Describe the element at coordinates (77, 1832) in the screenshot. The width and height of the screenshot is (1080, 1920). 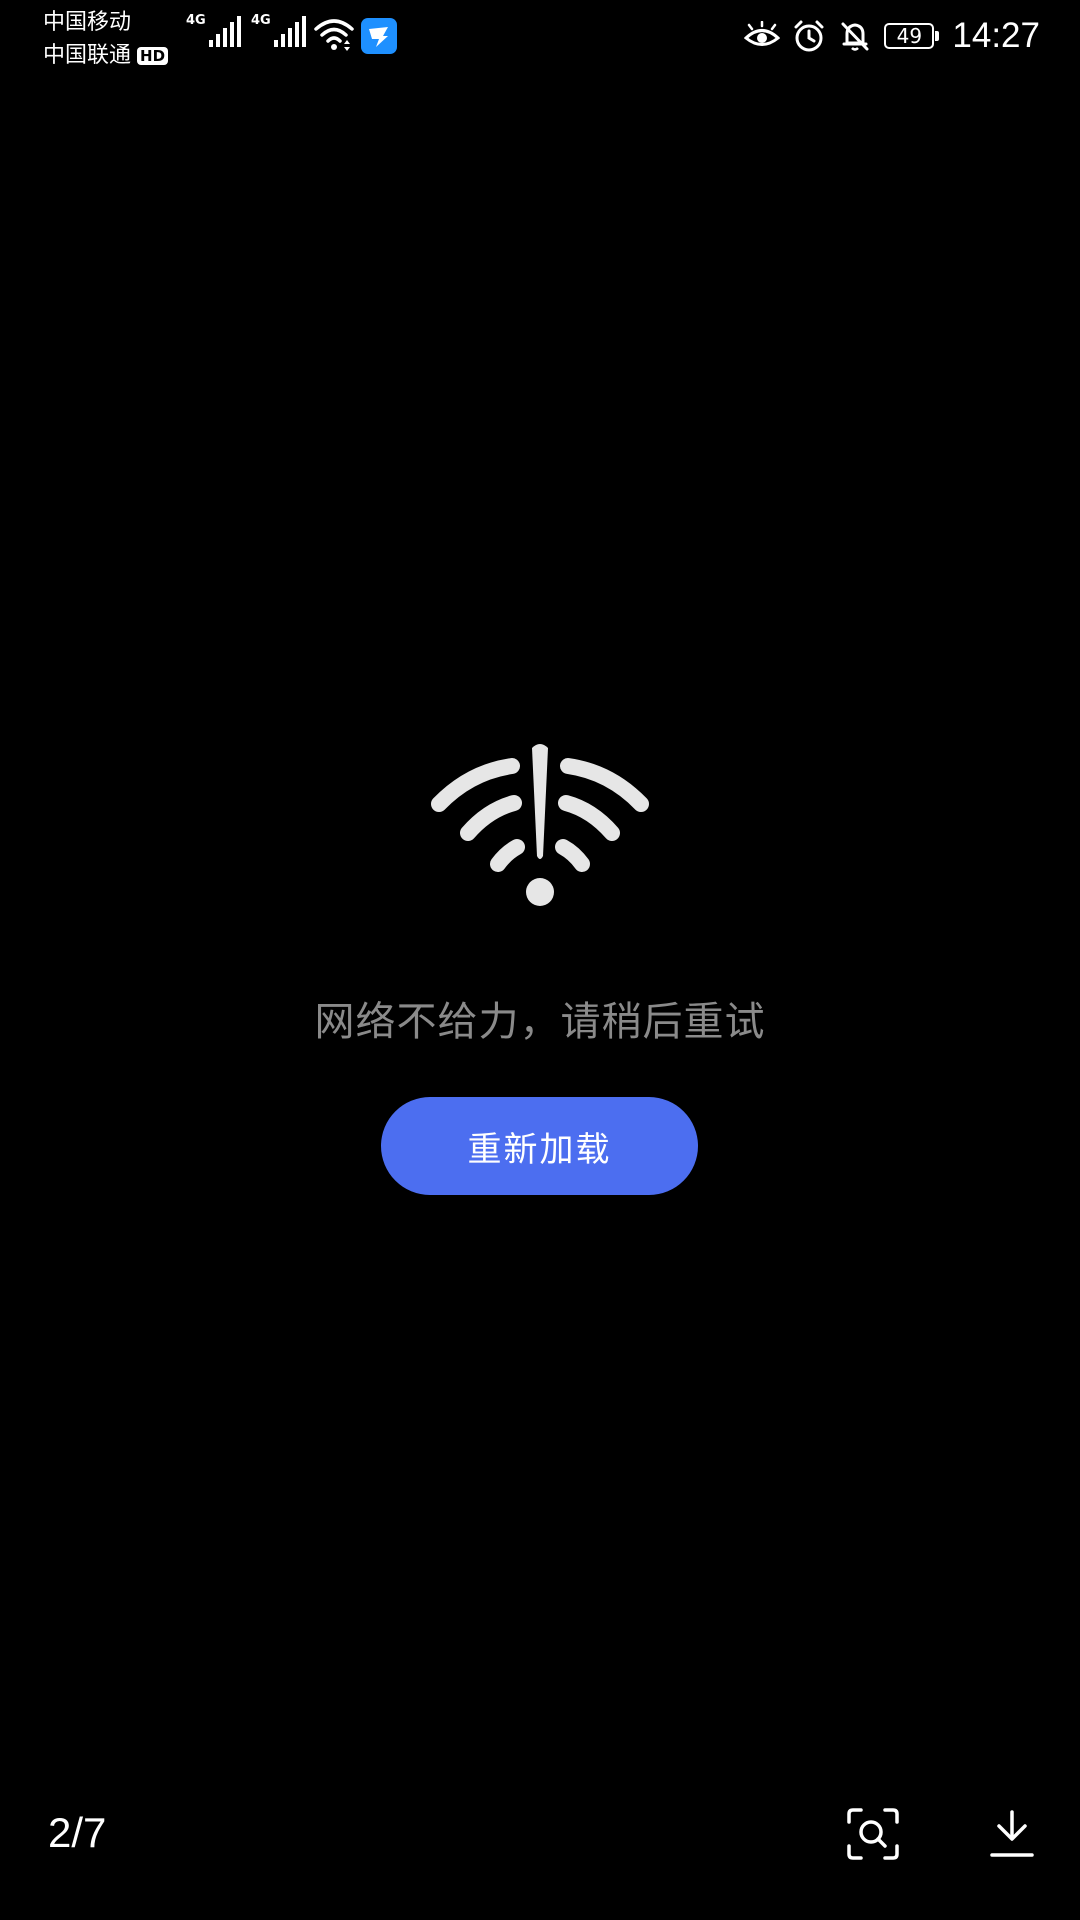
I see `page-indicator: 2/7` at that location.